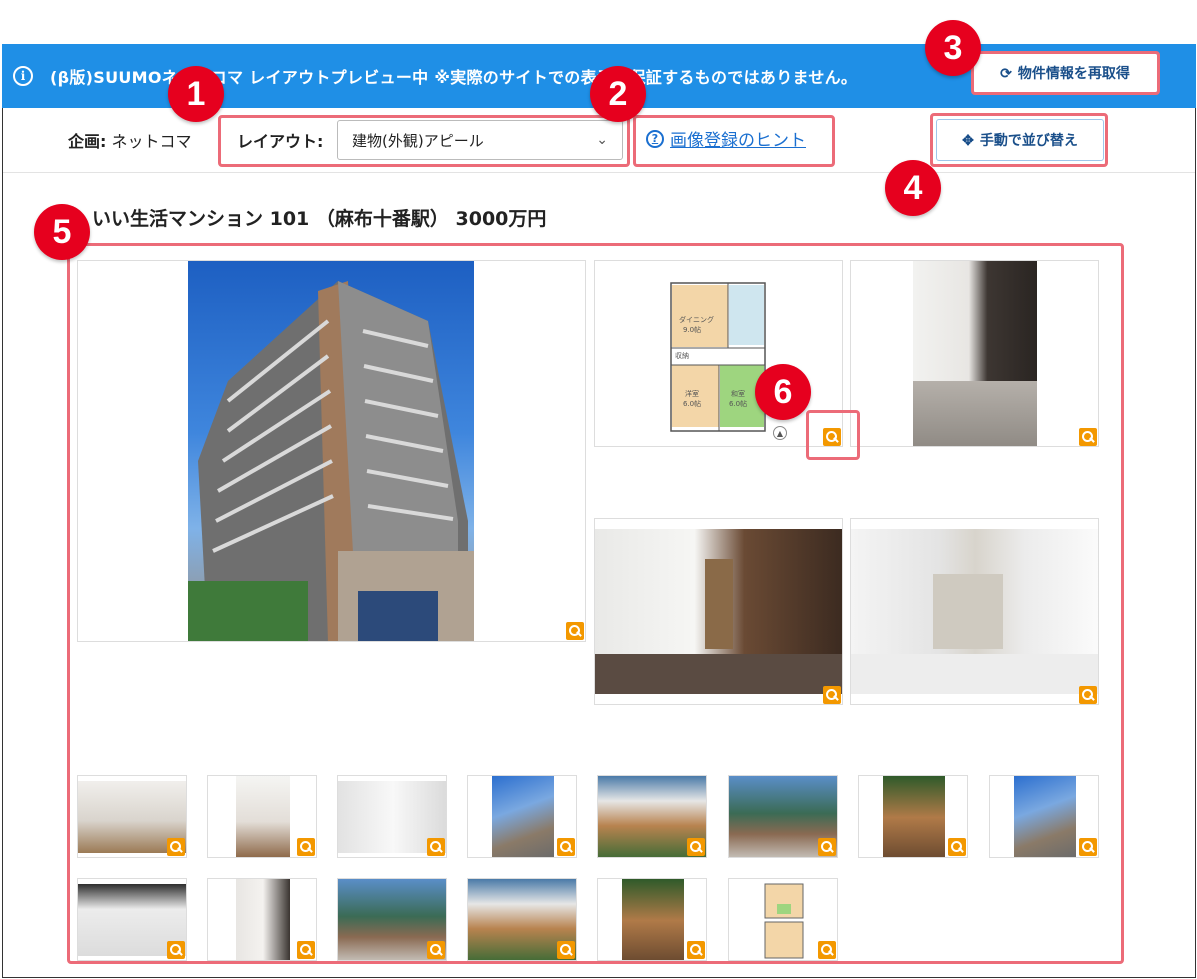 This screenshot has width=1197, height=979. Describe the element at coordinates (734, 141) in the screenshot. I see `callout-box-hint` at that location.